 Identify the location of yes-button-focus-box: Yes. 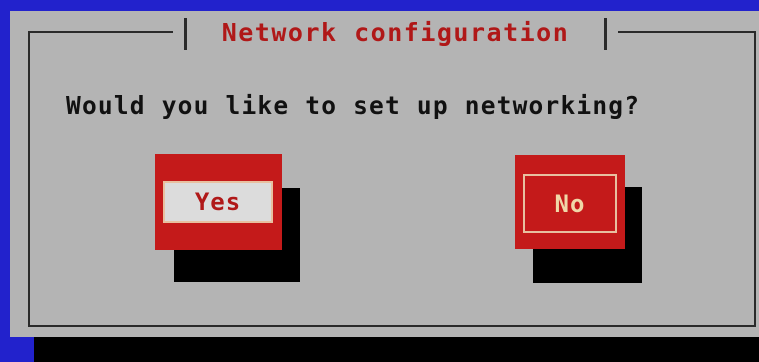
(218, 202).